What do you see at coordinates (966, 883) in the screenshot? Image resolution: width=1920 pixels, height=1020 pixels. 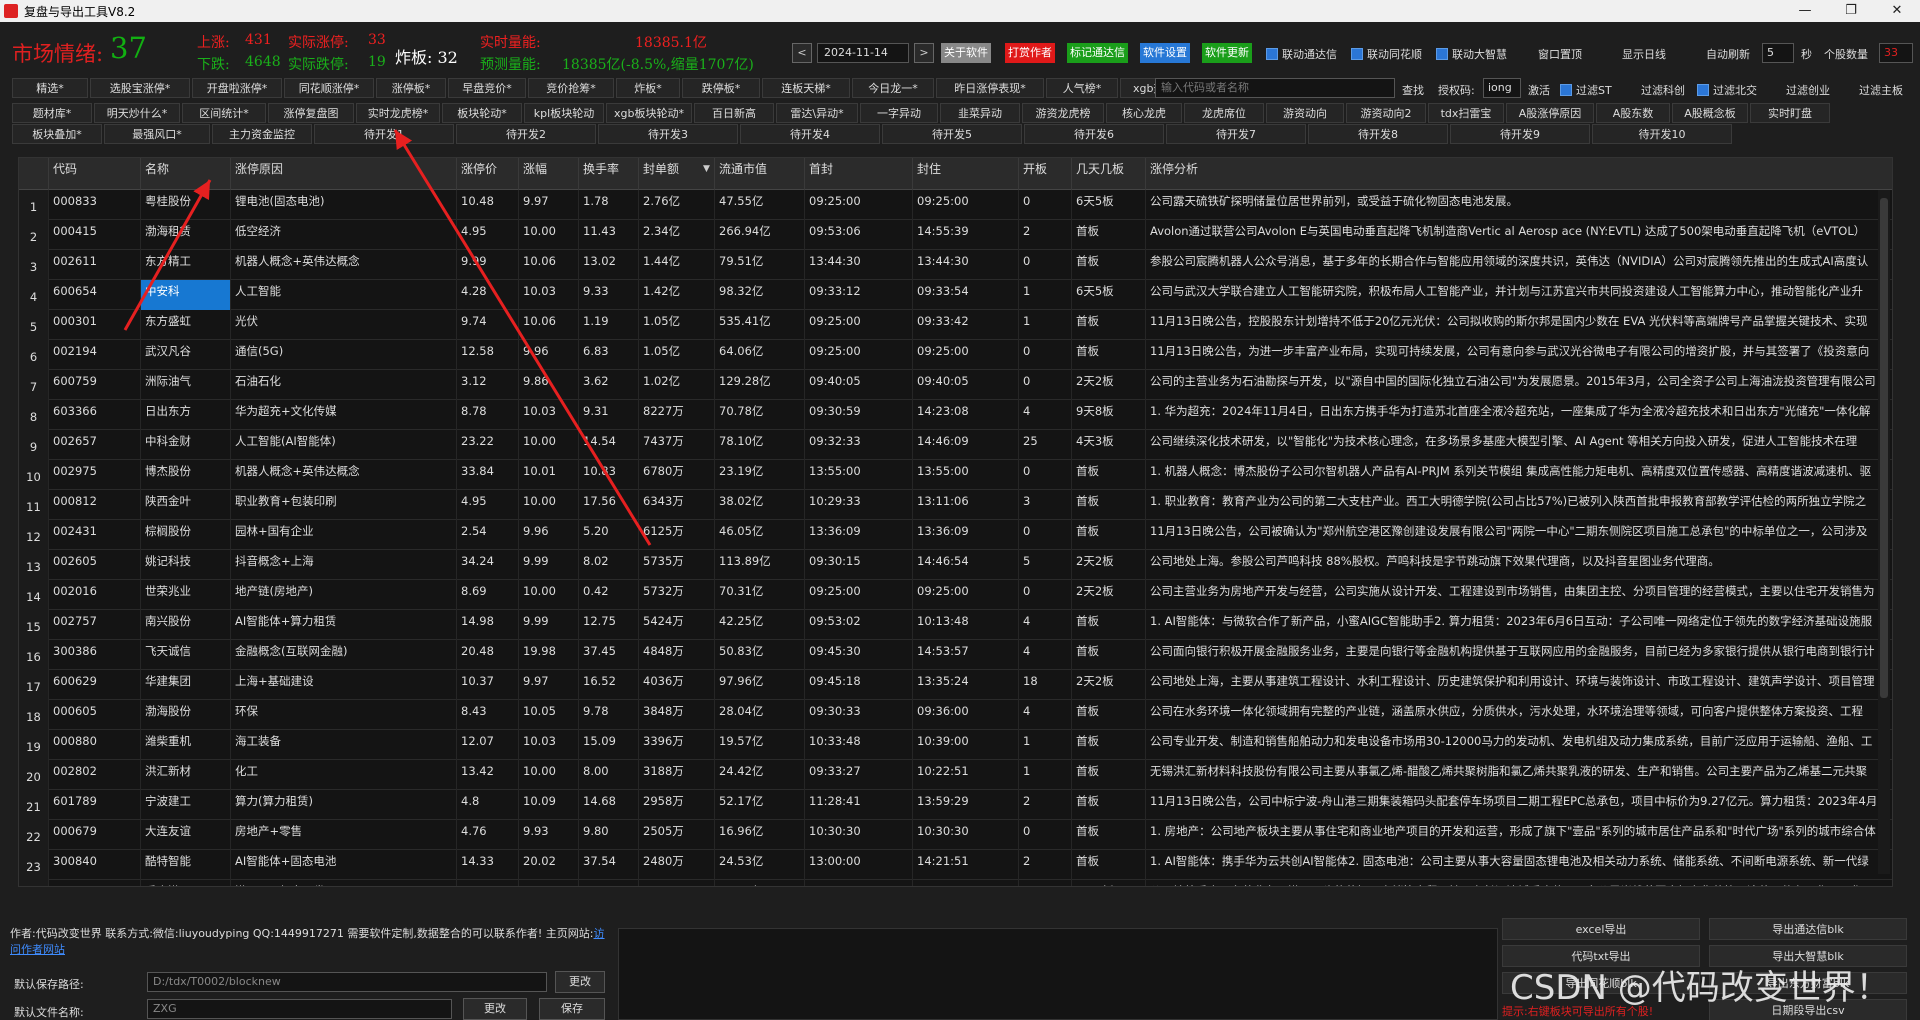 I see `table-cell: 13:14:11` at bounding box center [966, 883].